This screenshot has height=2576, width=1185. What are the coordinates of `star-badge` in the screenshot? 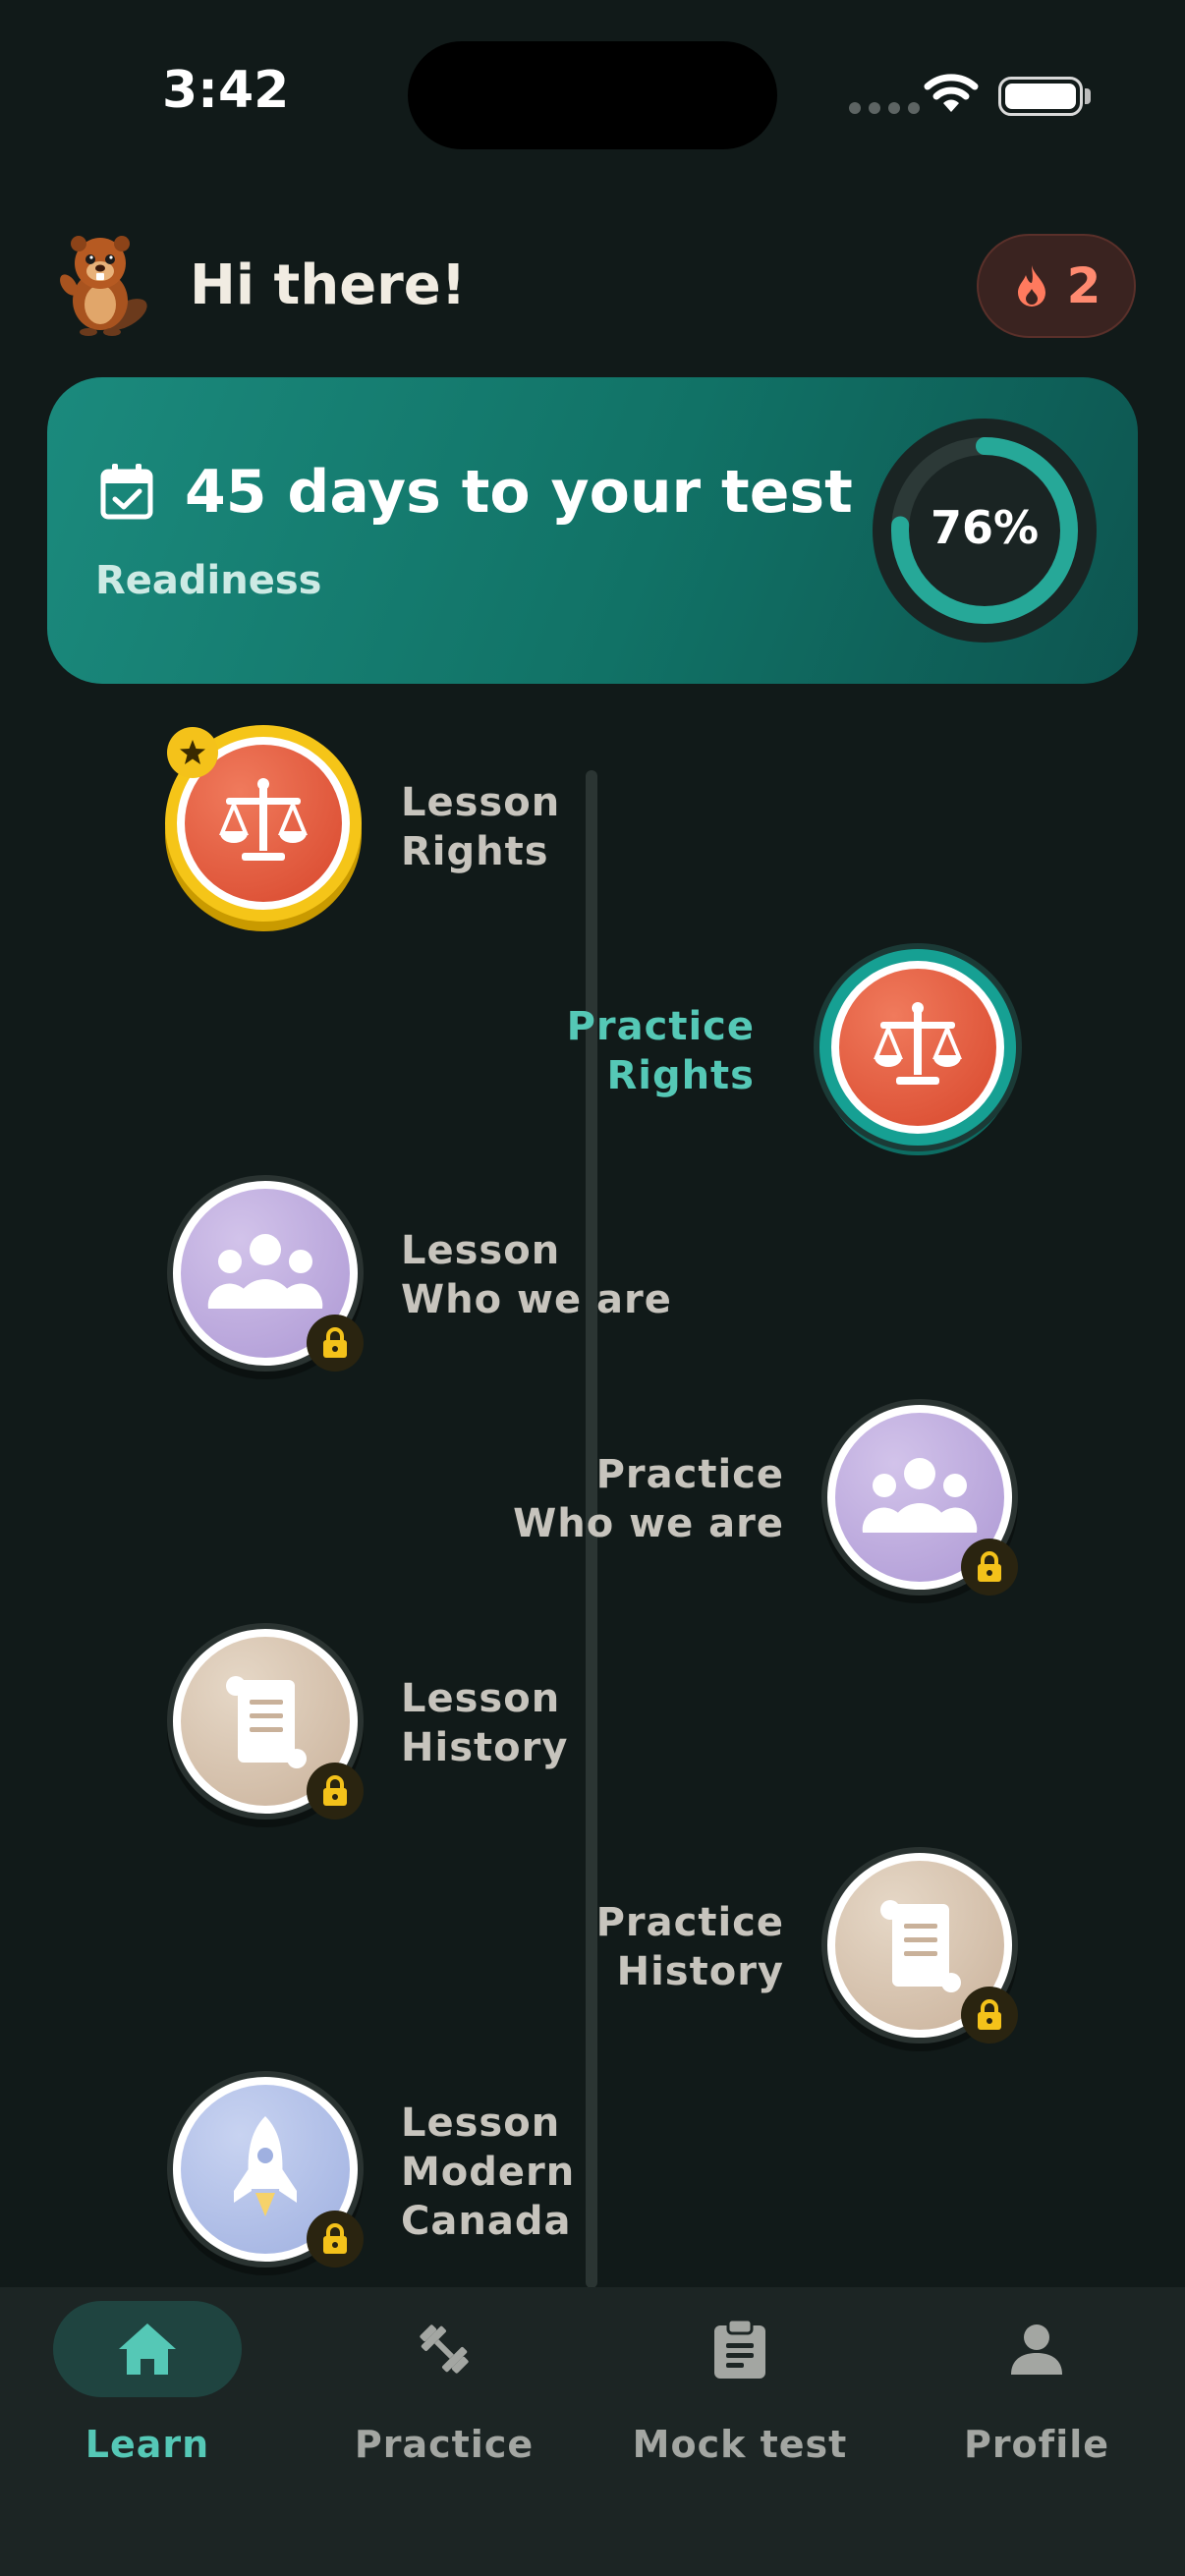 It's located at (193, 752).